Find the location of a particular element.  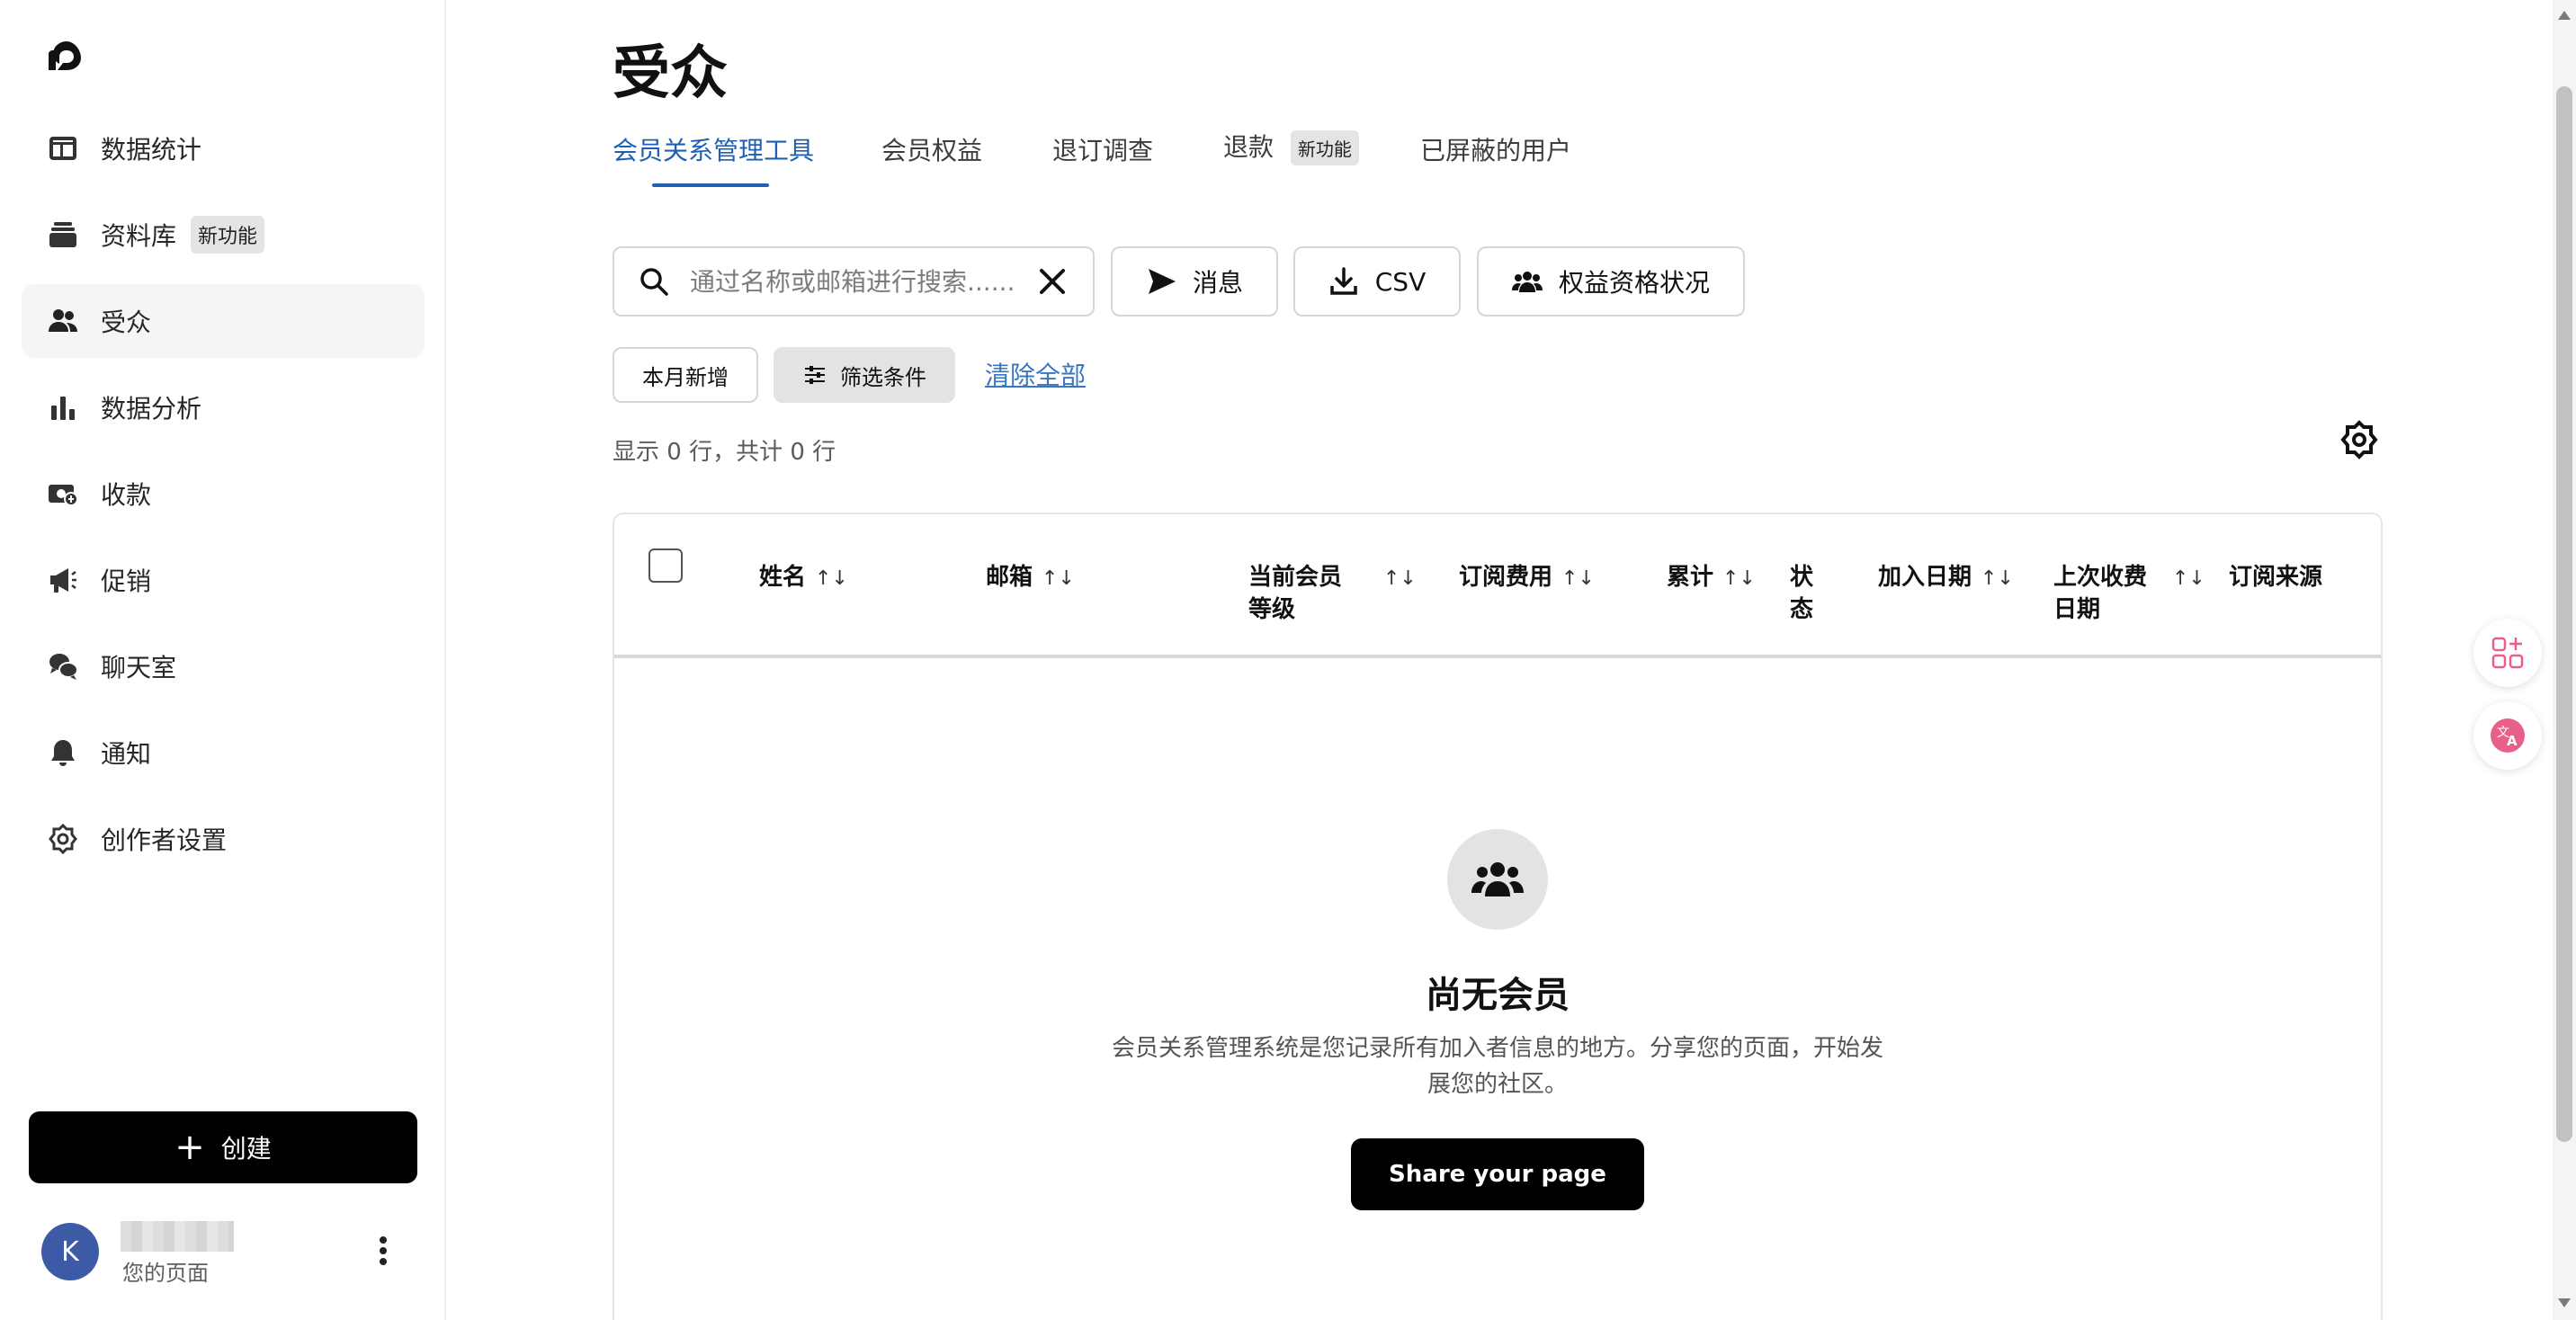

column-header-last-charge: 上次收费日期 is located at coordinates (2107, 593).